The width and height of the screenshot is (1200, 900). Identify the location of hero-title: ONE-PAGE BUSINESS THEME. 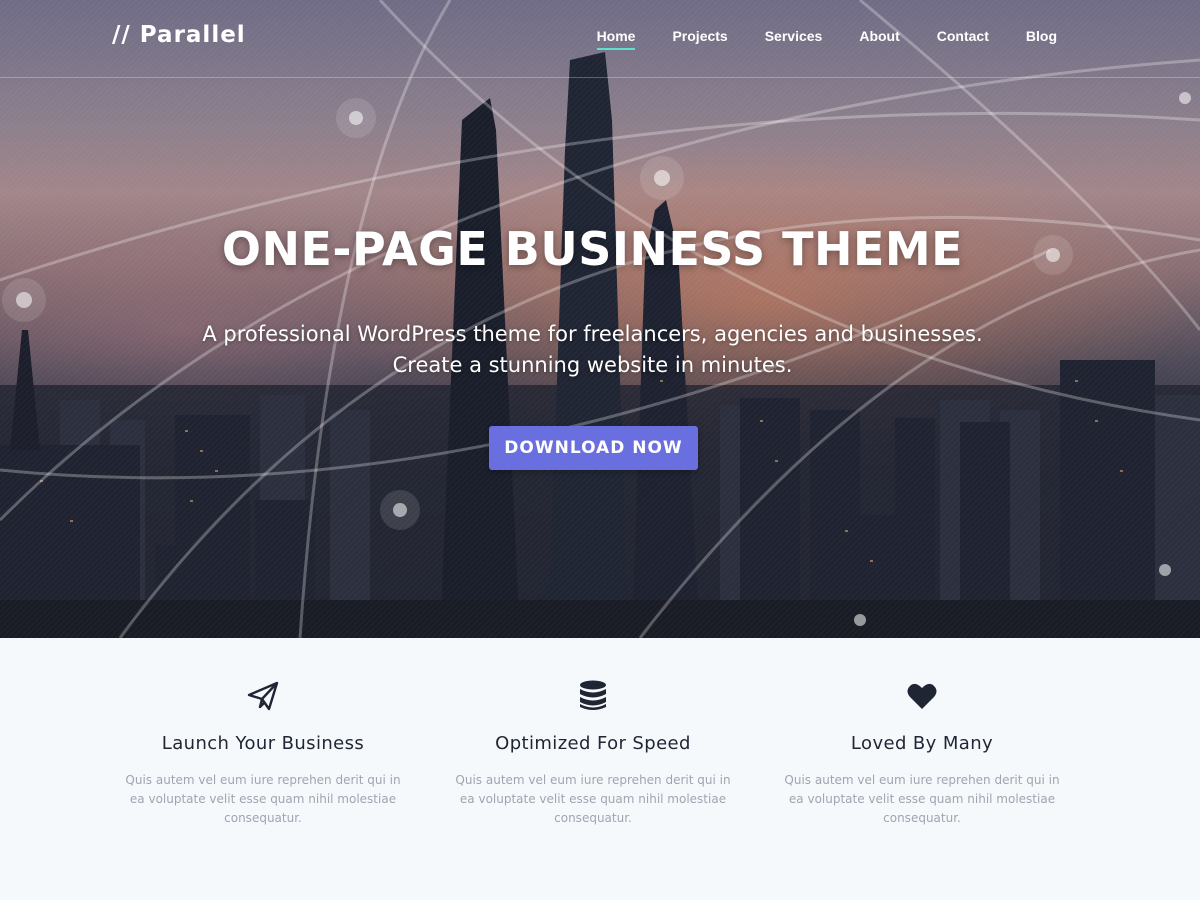
(592, 249).